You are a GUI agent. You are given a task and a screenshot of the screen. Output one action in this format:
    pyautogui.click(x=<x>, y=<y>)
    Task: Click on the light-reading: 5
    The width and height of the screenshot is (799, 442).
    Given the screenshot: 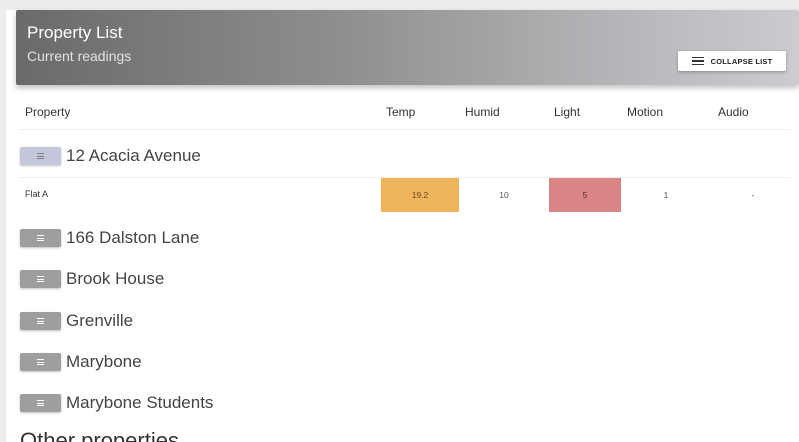 What is the action you would take?
    pyautogui.click(x=585, y=195)
    